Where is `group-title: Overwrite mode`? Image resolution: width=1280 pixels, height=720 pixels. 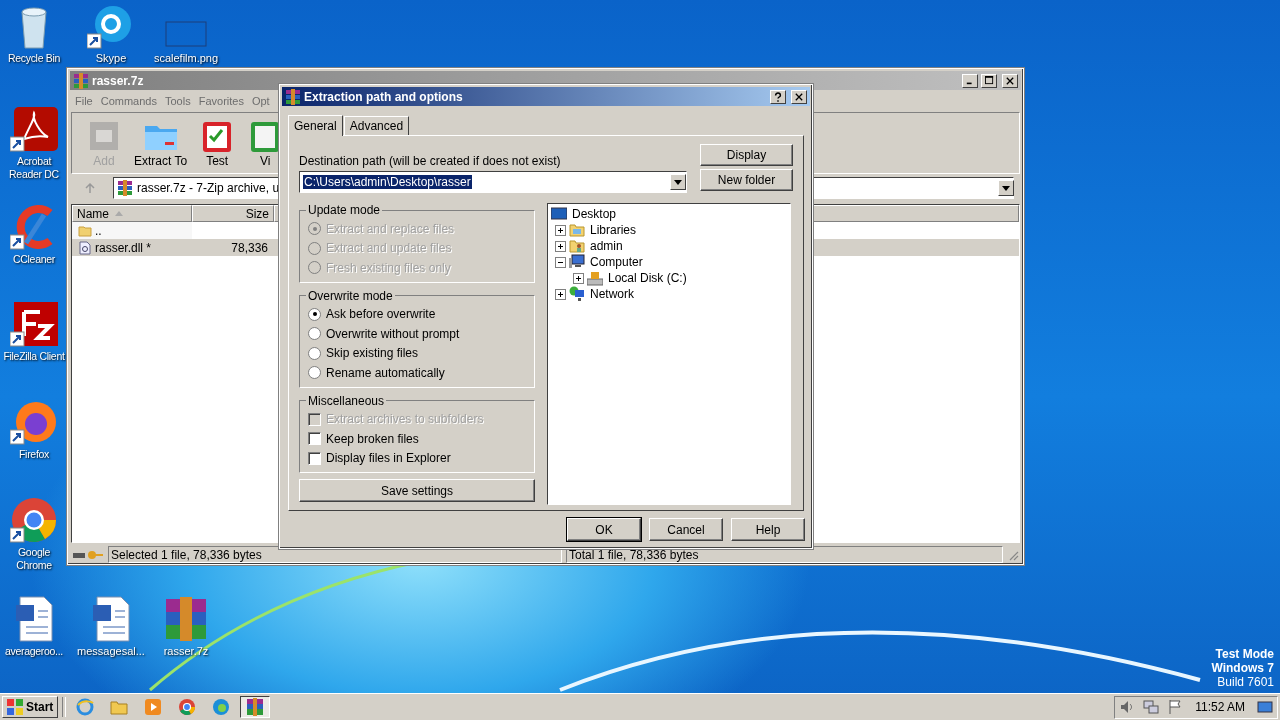
group-title: Overwrite mode is located at coordinates (350, 295).